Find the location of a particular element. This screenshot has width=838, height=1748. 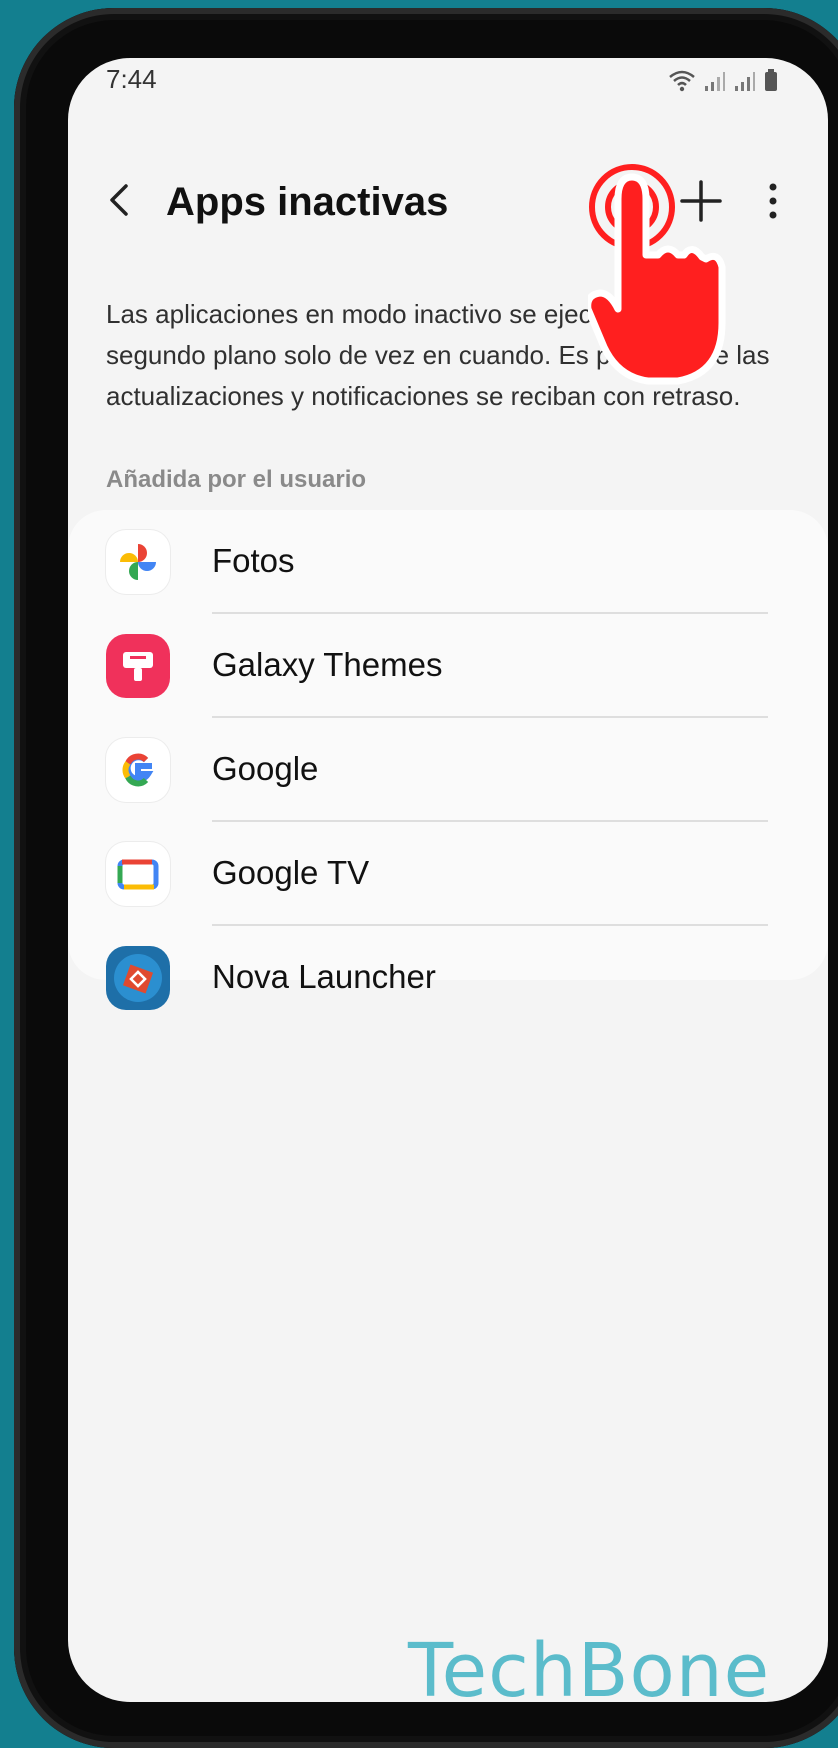

status-time: 7:44 is located at coordinates (131, 79).